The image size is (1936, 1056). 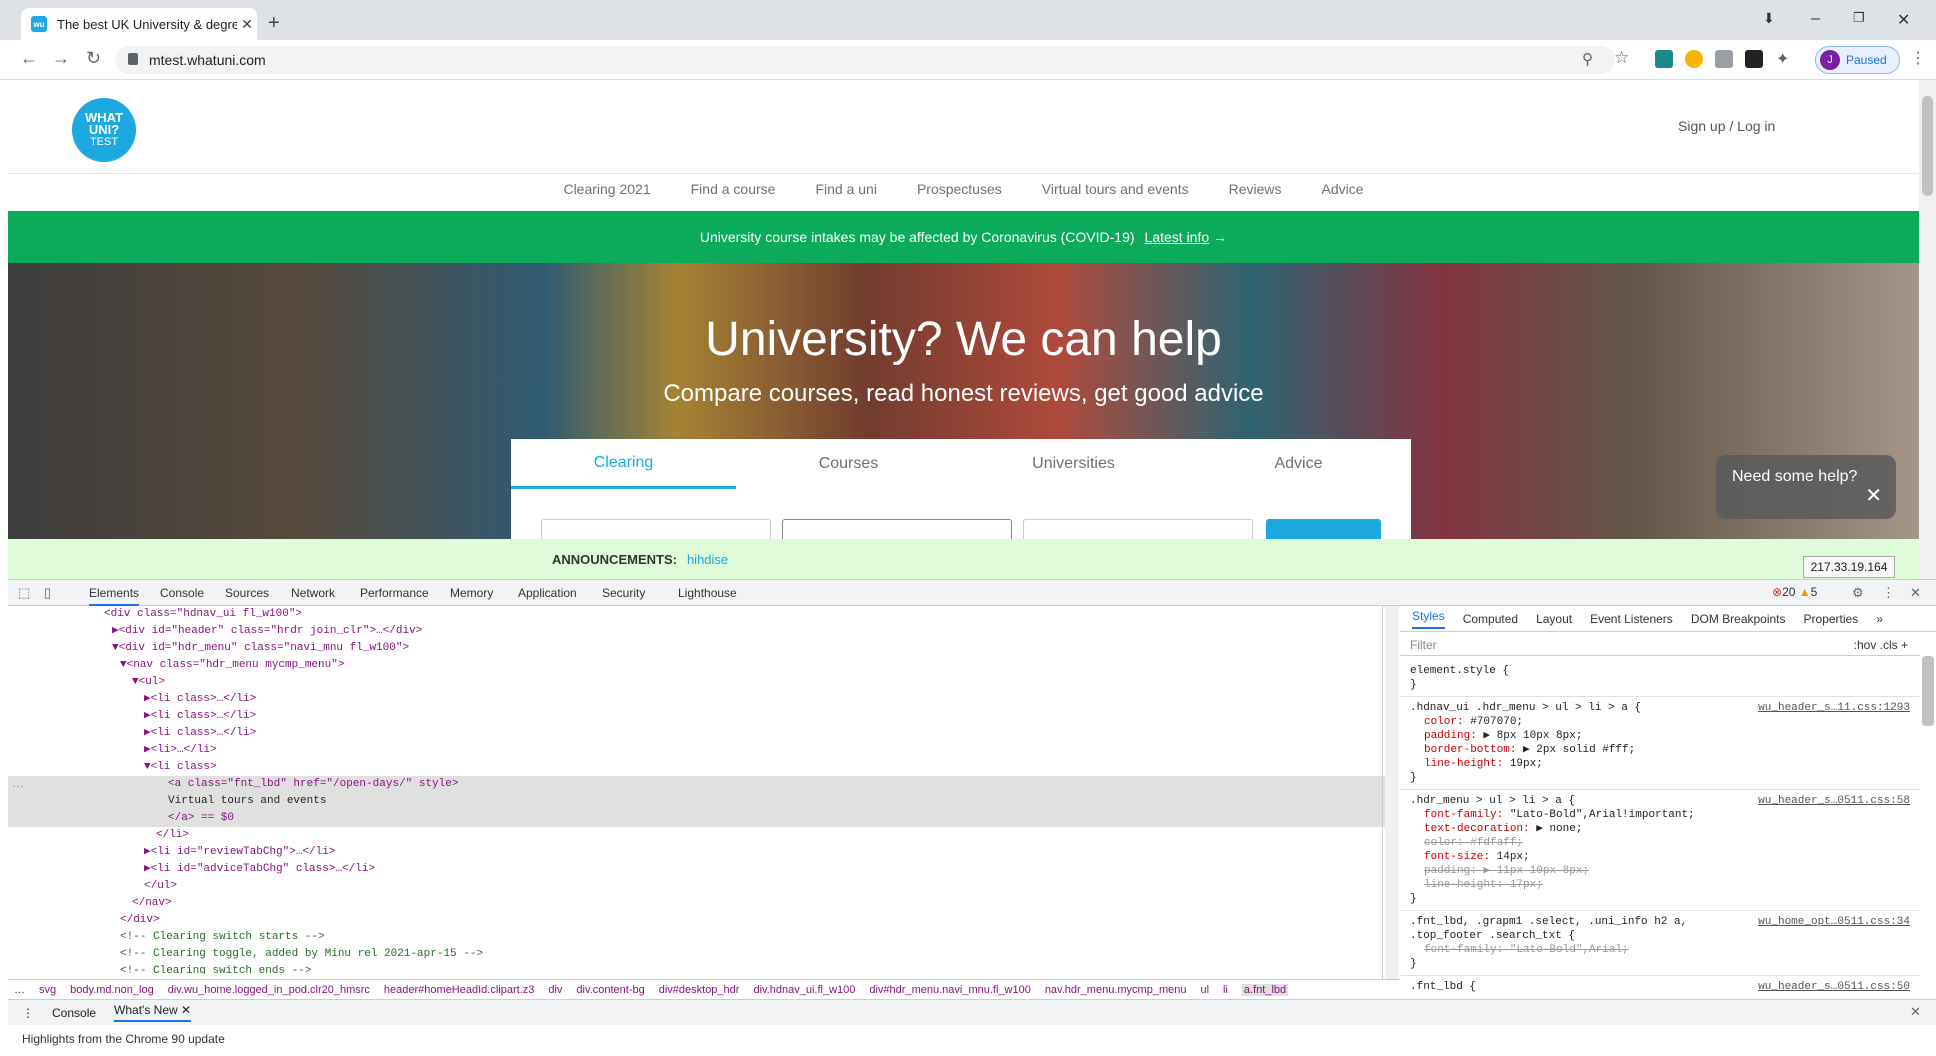 I want to click on back-icon: ←, so click(x=29, y=58).